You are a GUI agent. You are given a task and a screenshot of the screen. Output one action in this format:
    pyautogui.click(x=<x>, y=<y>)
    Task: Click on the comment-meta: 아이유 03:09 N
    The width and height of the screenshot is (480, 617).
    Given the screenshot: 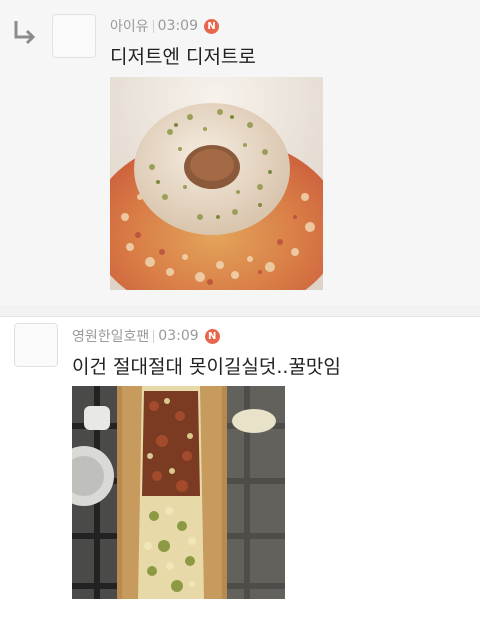 What is the action you would take?
    pyautogui.click(x=164, y=26)
    